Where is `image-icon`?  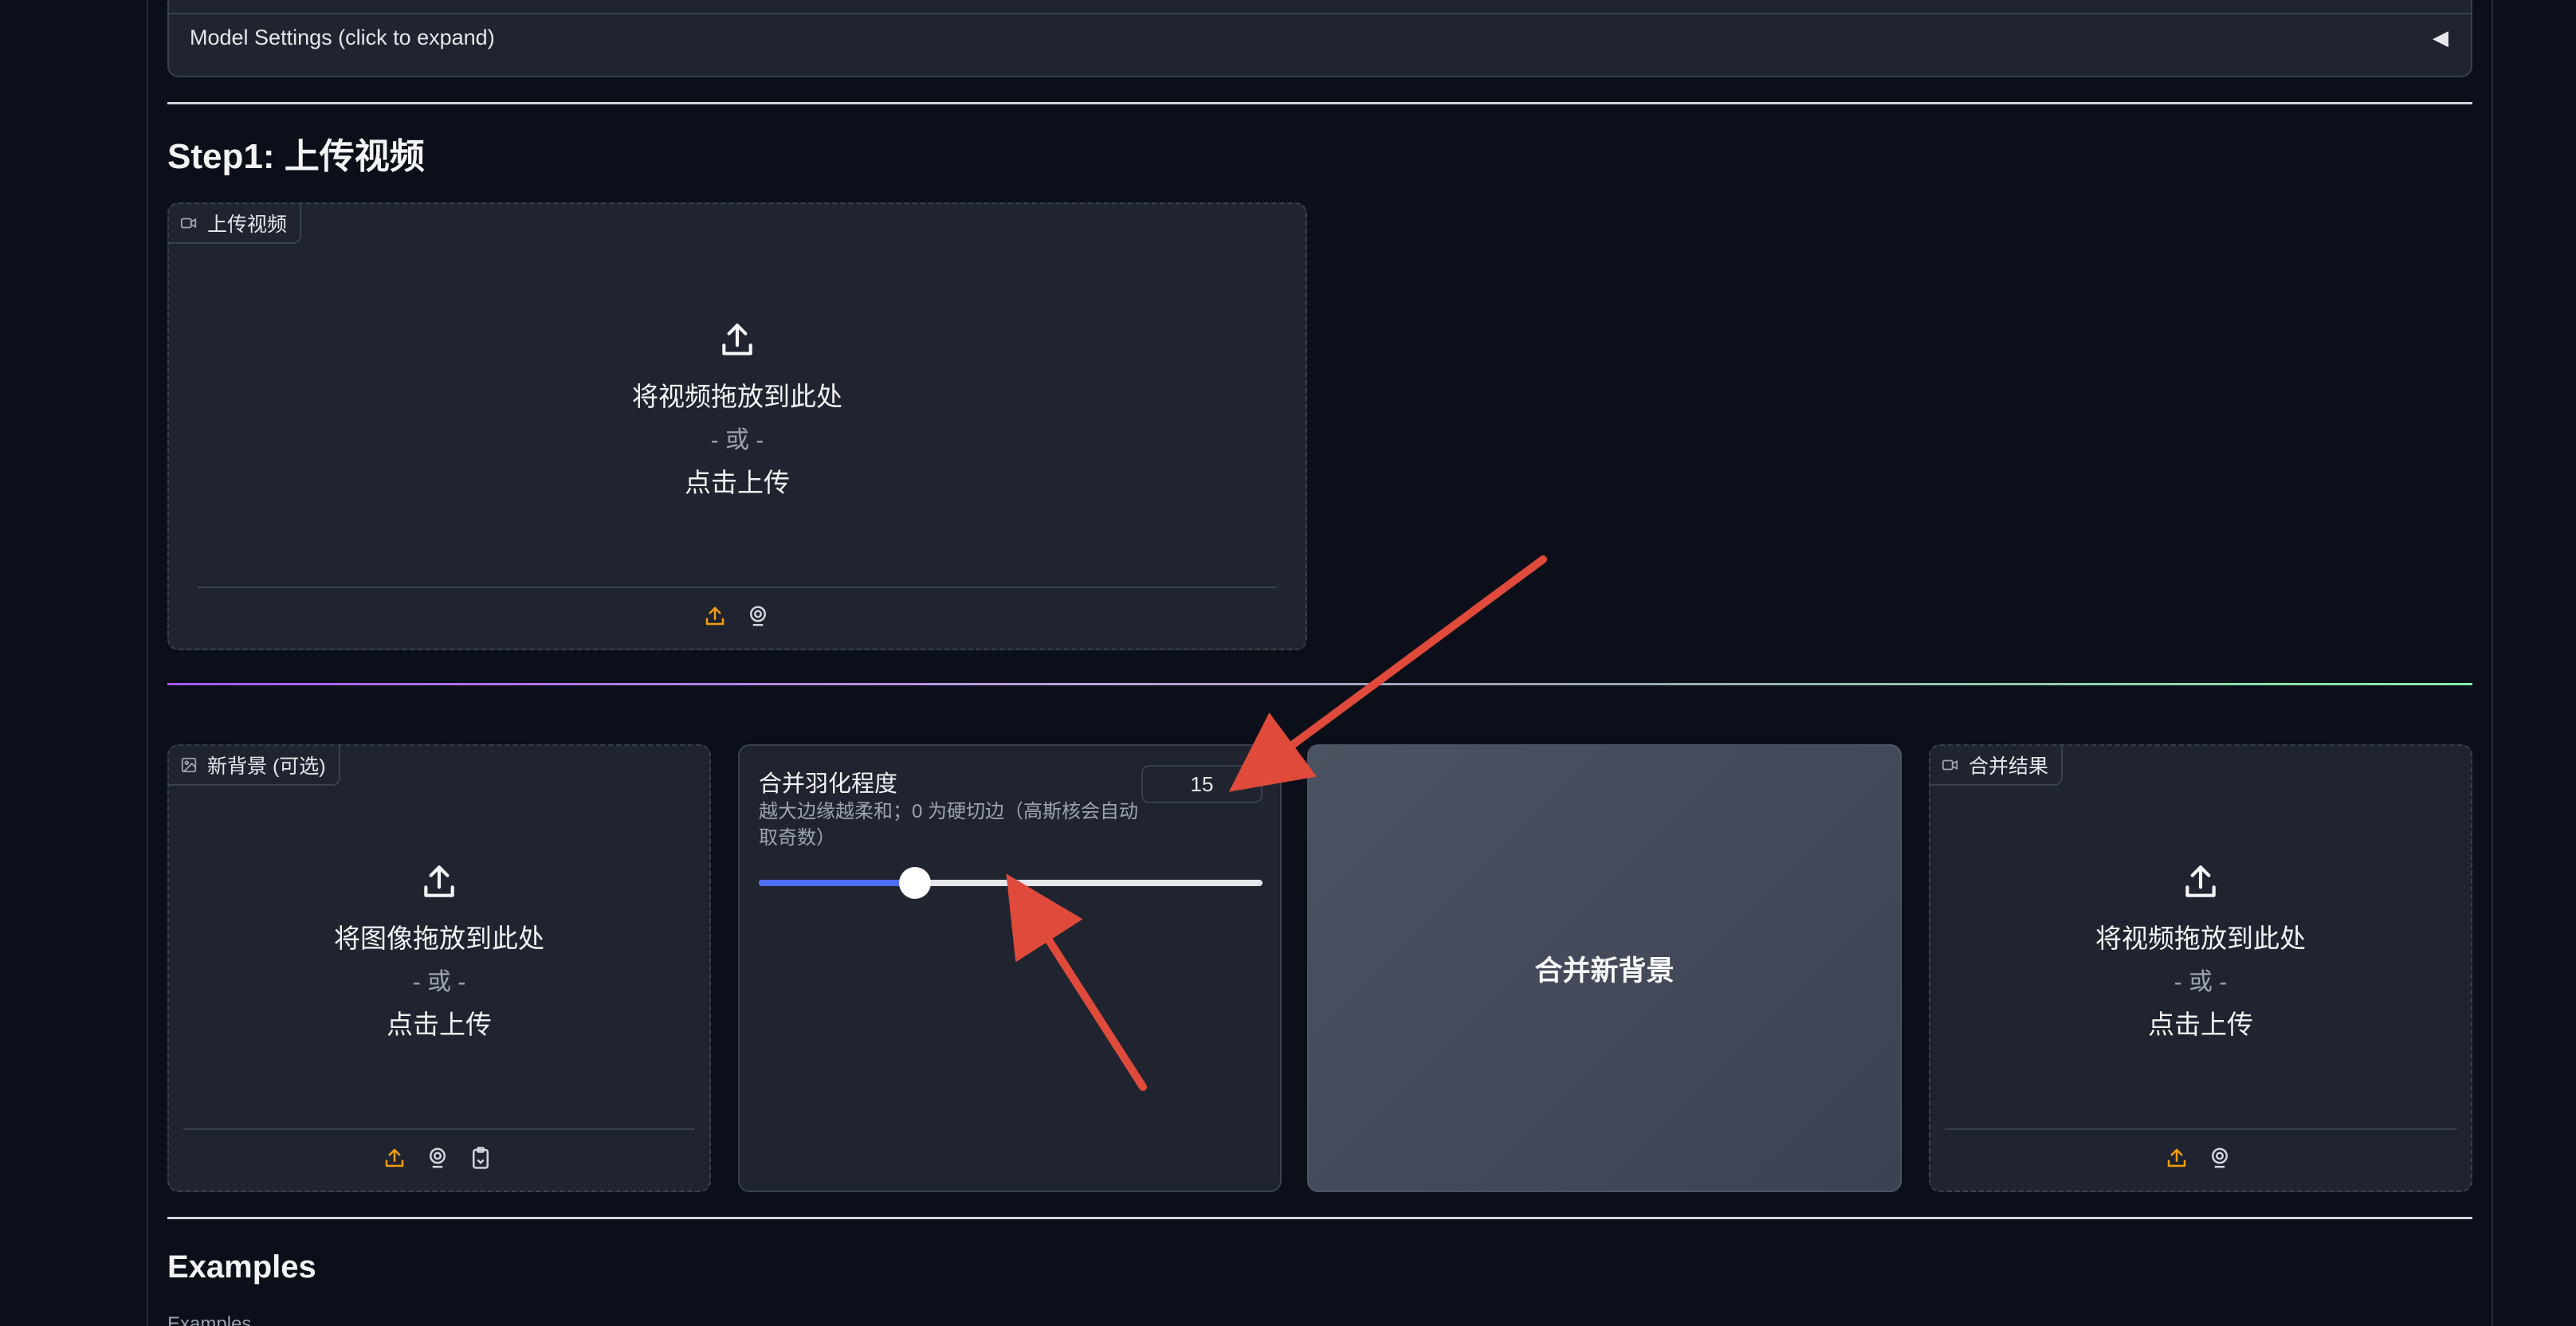
image-icon is located at coordinates (189, 765).